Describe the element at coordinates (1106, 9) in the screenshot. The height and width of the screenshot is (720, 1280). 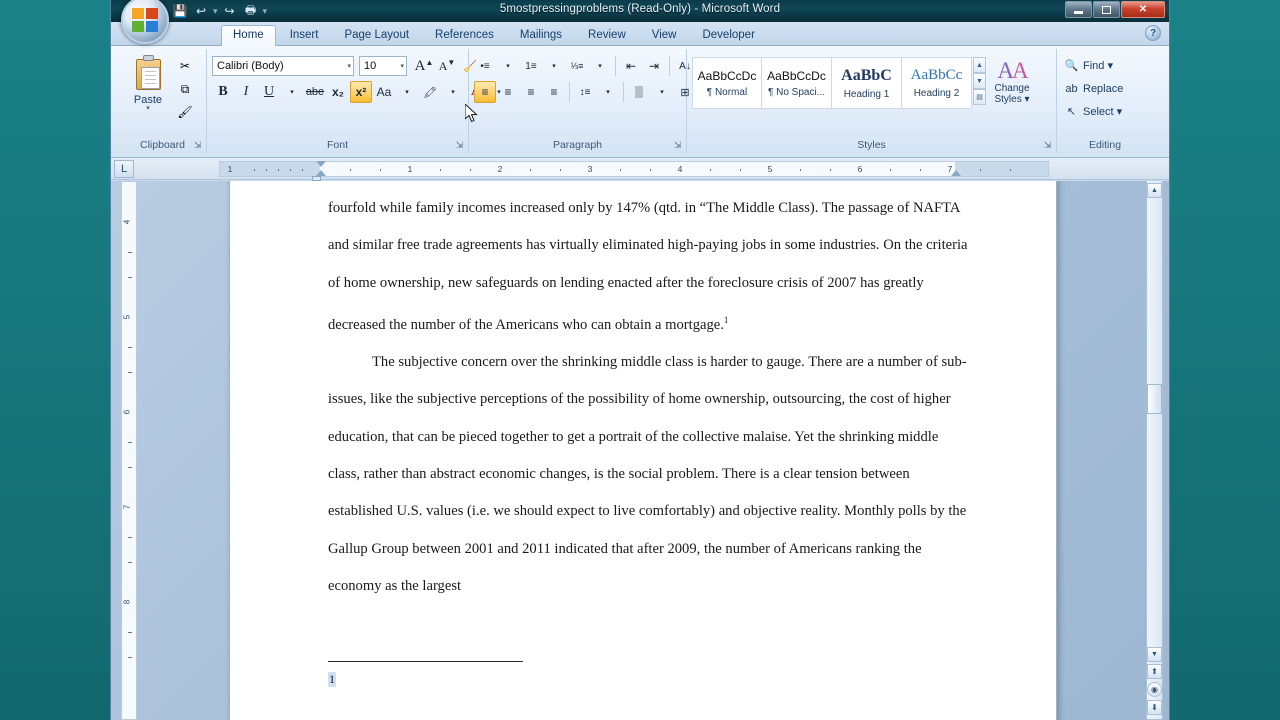
I see `restore-button` at that location.